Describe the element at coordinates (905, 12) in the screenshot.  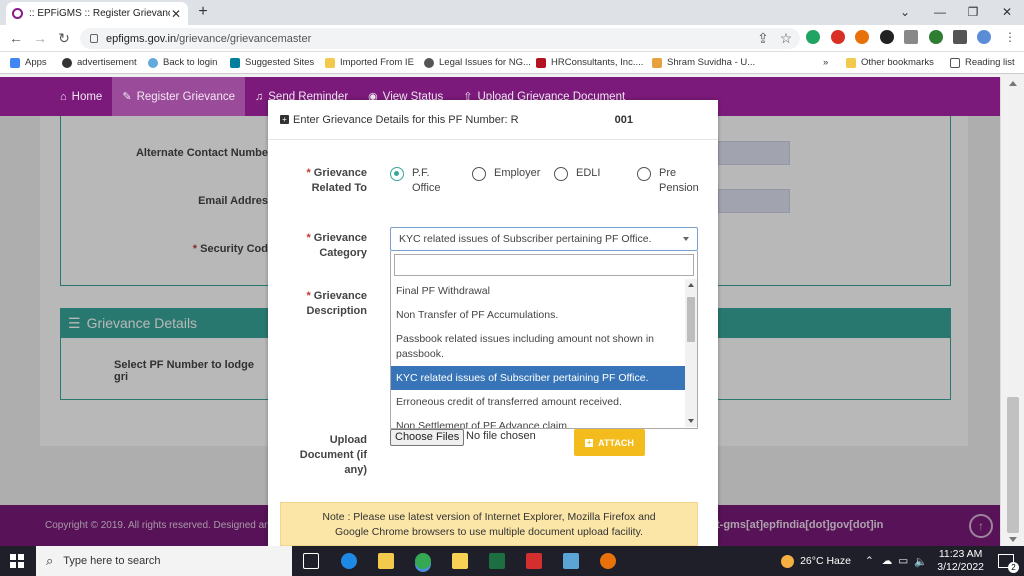
I see `tab-search-chevron-icon: ⌄` at that location.